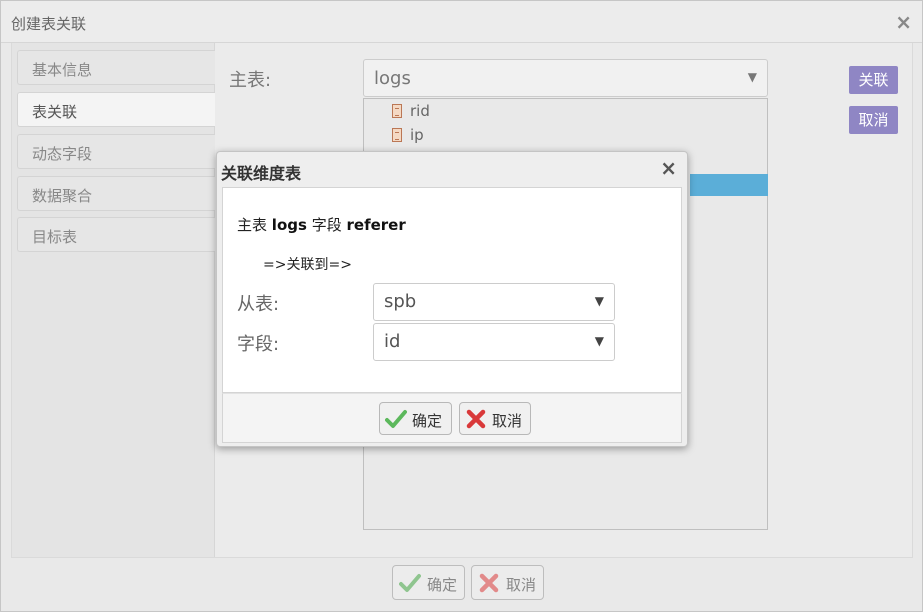 The image size is (923, 612). I want to click on desc-field: referer, so click(376, 225).